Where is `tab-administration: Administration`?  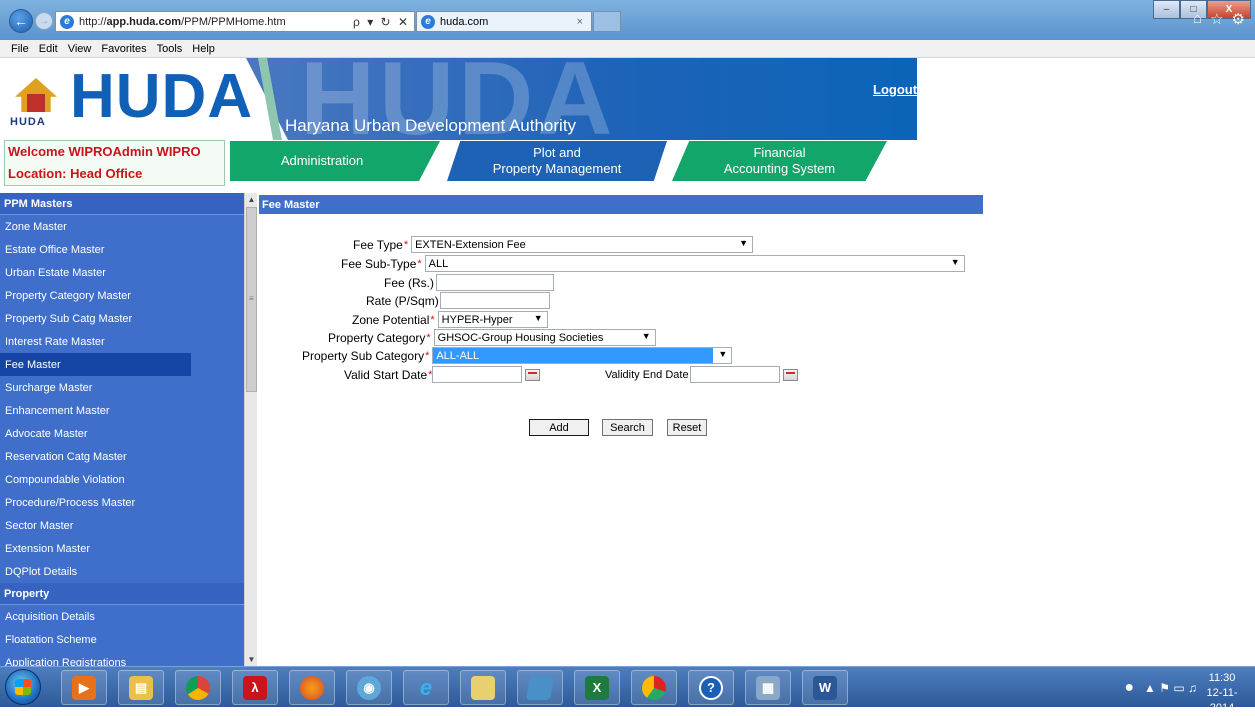
tab-administration: Administration is located at coordinates (335, 161).